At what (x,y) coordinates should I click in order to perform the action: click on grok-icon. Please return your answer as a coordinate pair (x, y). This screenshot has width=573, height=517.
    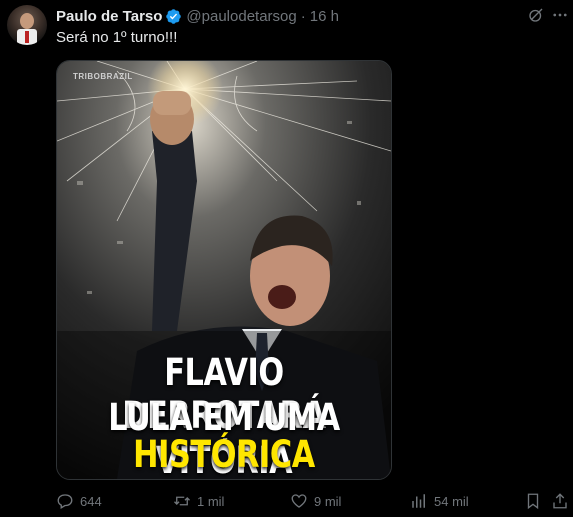
    Looking at the image, I should click on (536, 15).